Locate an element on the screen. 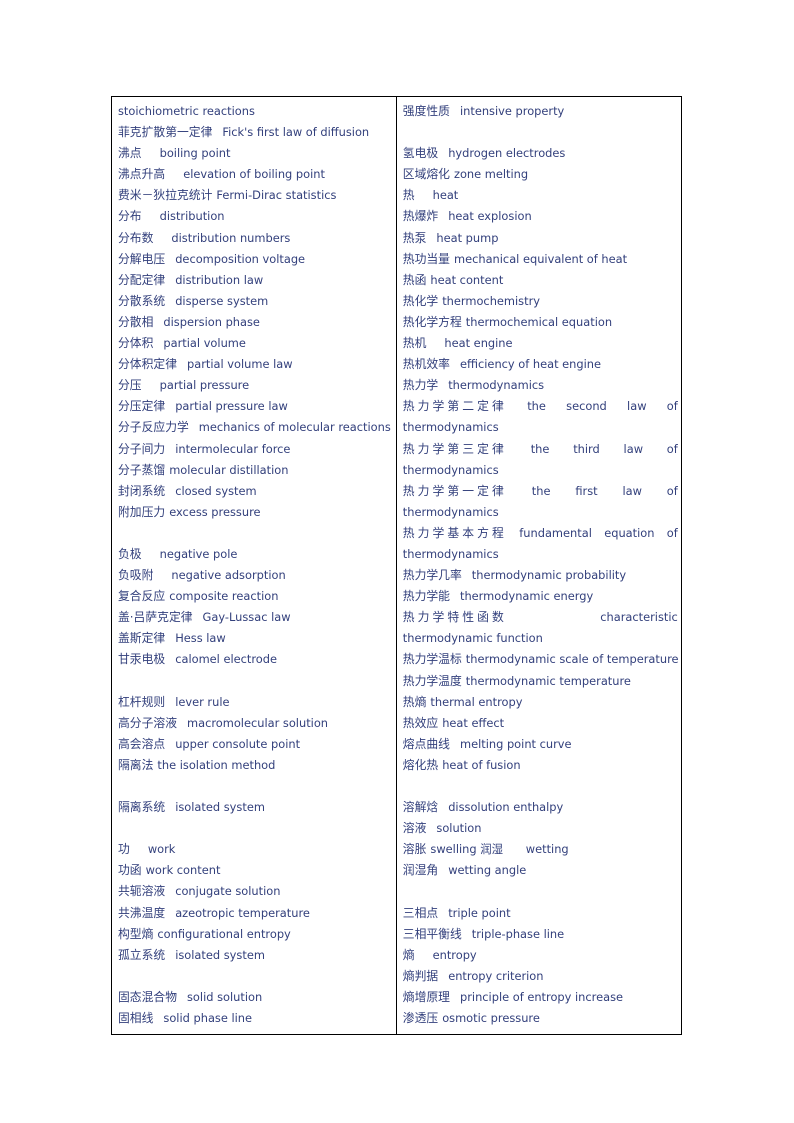  glossary-entry: 热力学 thermodynamics is located at coordinates (540, 385).